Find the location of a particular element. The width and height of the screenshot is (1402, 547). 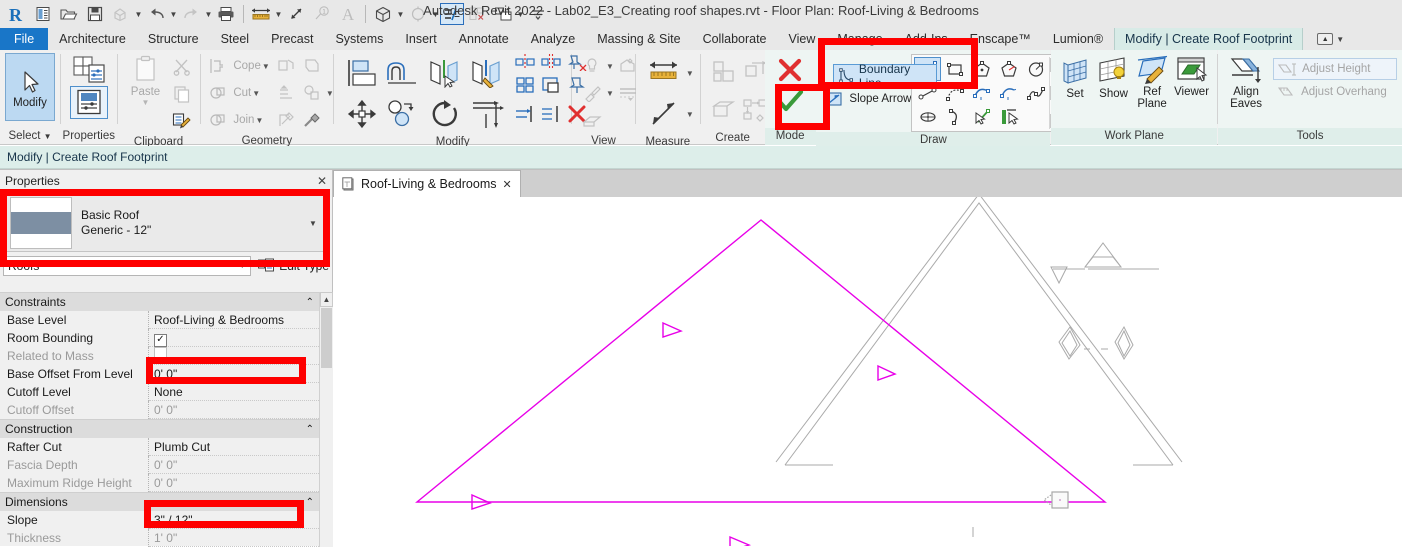

properties-scrollbar: ▲ is located at coordinates (326, 419).